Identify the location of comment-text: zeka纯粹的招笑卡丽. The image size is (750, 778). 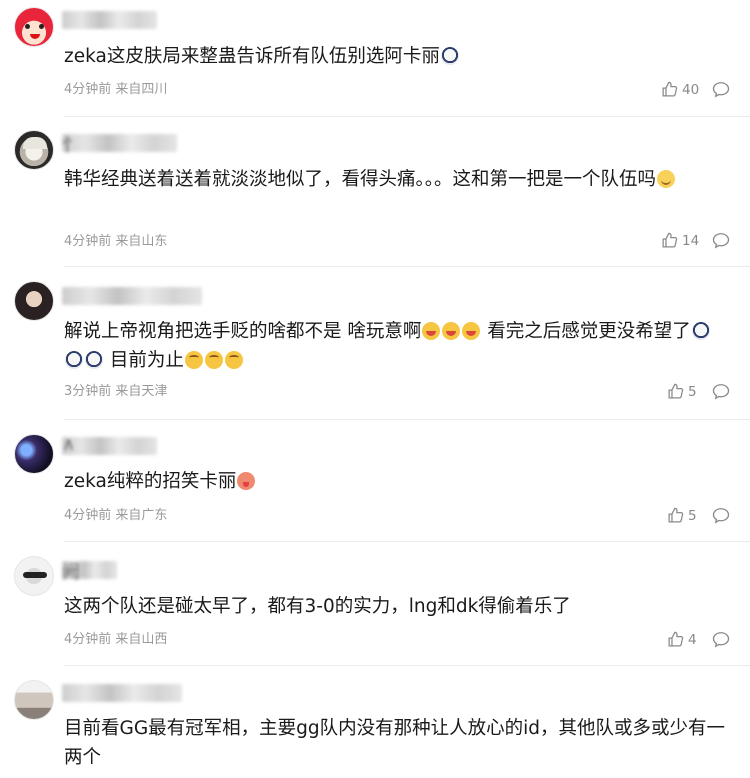
(396, 481).